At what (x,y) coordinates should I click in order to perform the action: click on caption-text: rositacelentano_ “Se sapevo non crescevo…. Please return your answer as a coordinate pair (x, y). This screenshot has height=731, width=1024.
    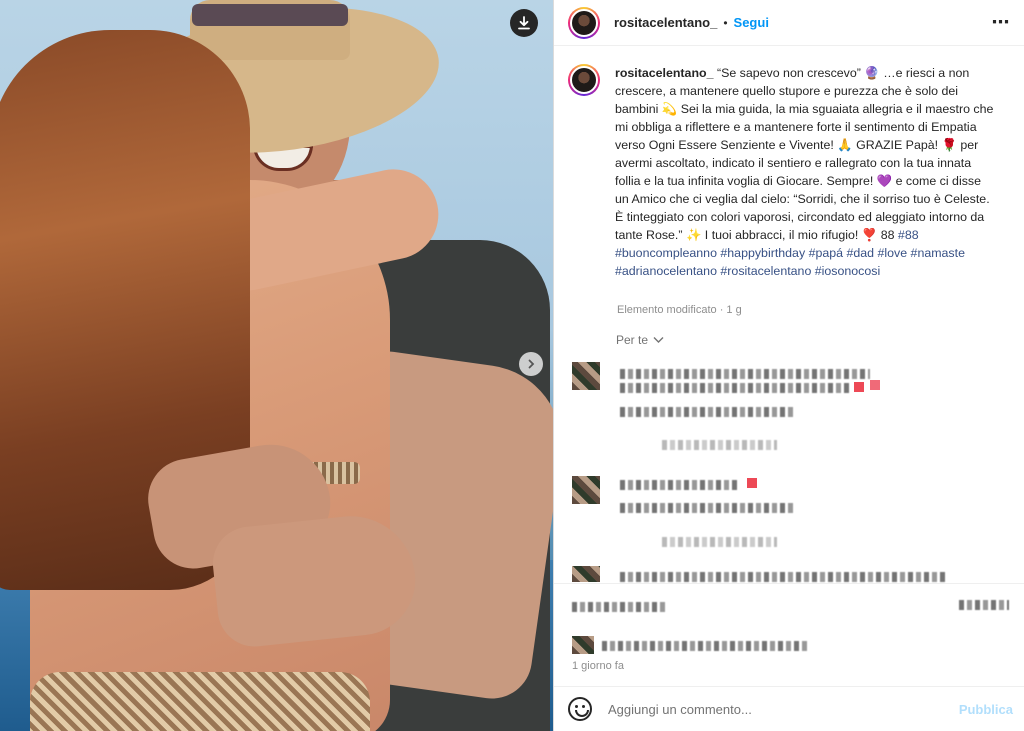
    Looking at the image, I should click on (806, 172).